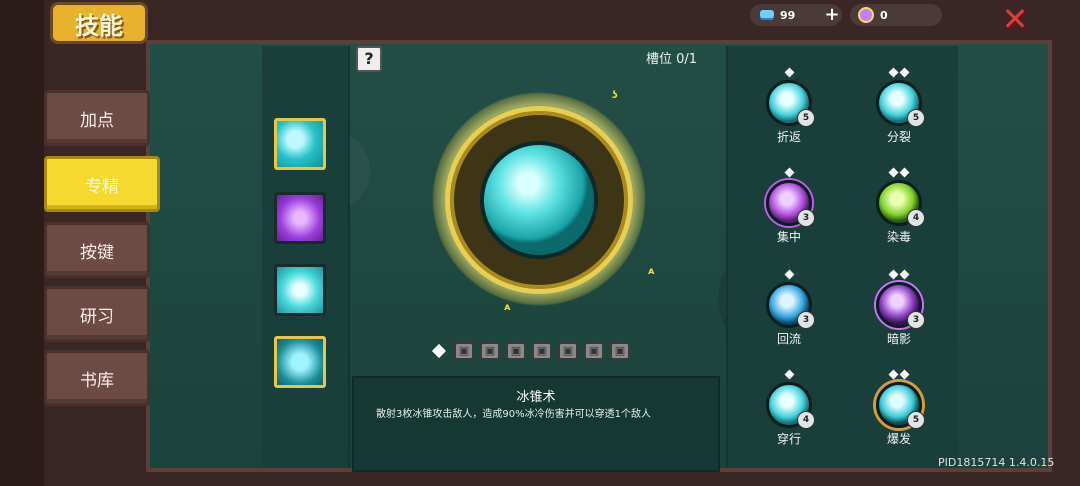 The image size is (1080, 486). Describe the element at coordinates (306, 257) in the screenshot. I see `skill-list-column` at that location.